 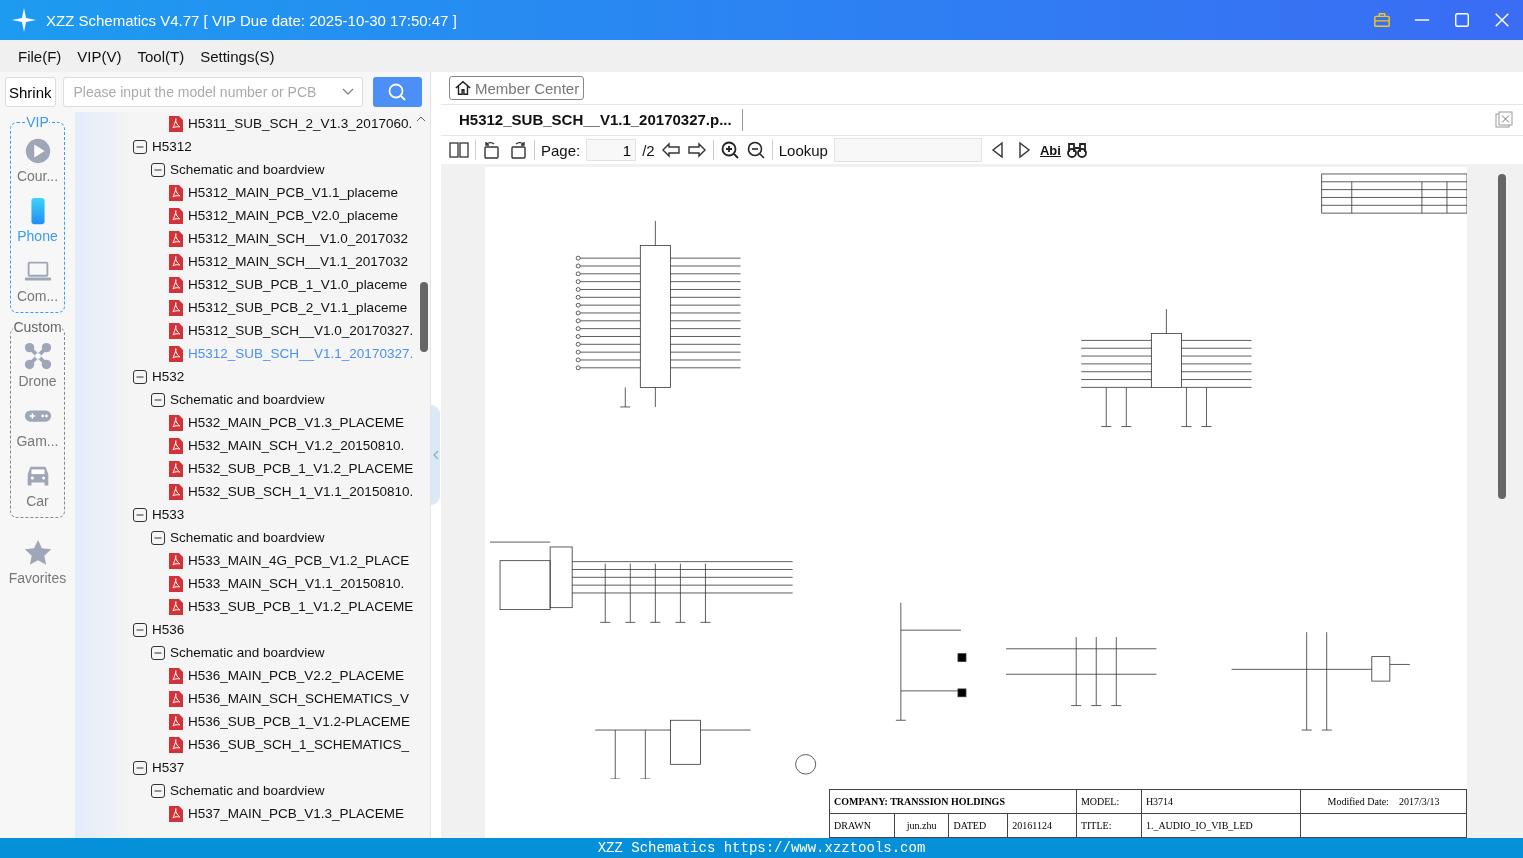 What do you see at coordinates (1076, 150) in the screenshot?
I see `binoculars-icon` at bounding box center [1076, 150].